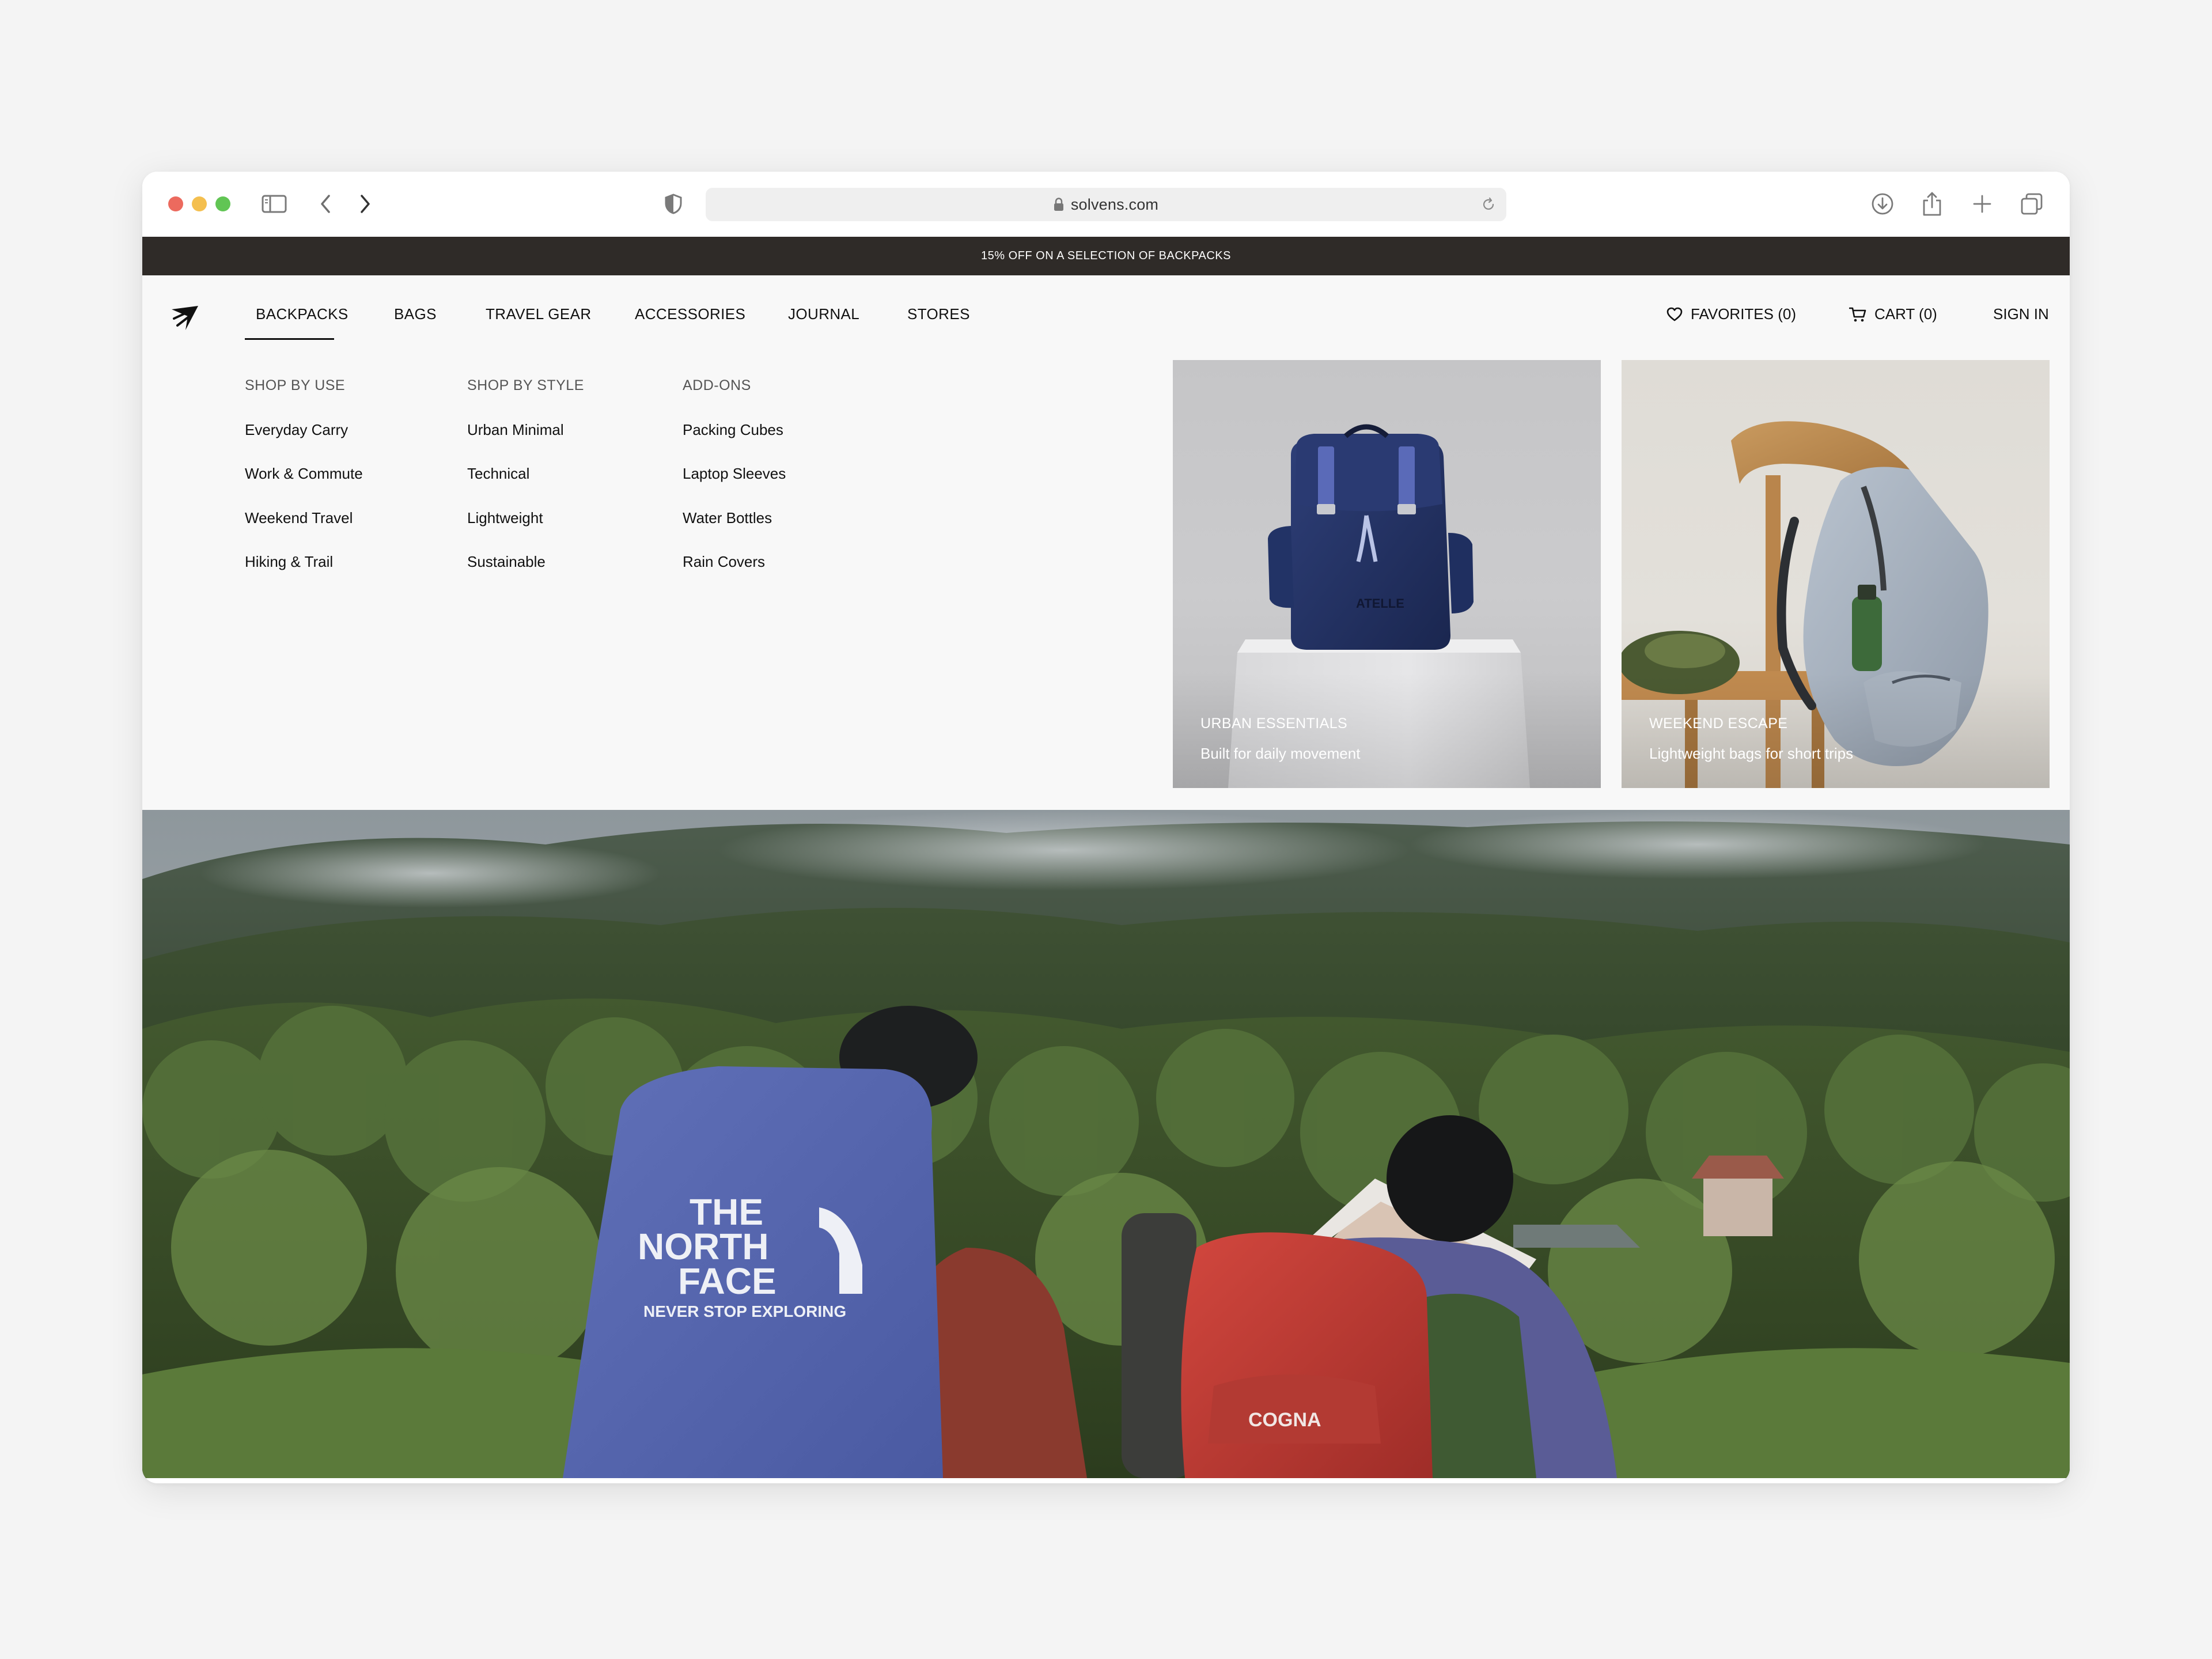 Image resolution: width=2212 pixels, height=1659 pixels. Describe the element at coordinates (1114, 204) in the screenshot. I see `url-text: solvens.com` at that location.